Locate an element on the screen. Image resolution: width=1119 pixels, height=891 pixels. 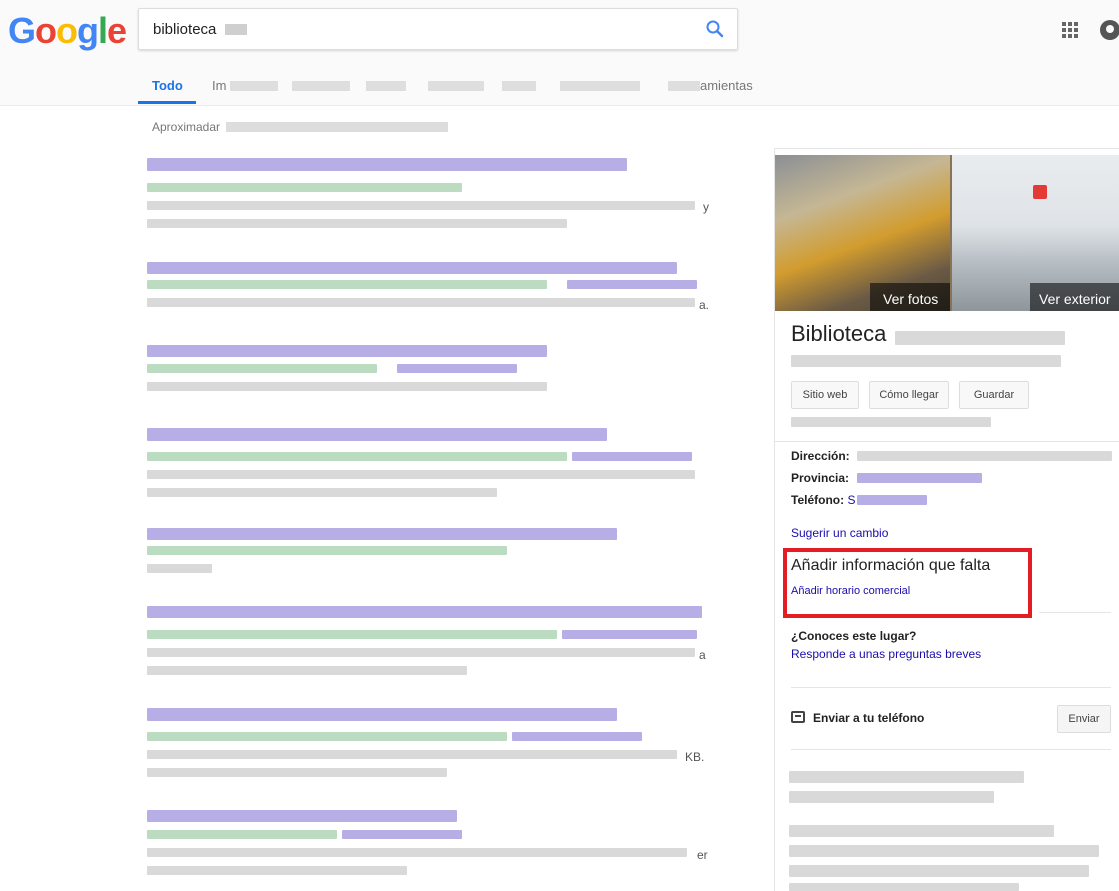
redacted-phone is located at coordinates (892, 500).